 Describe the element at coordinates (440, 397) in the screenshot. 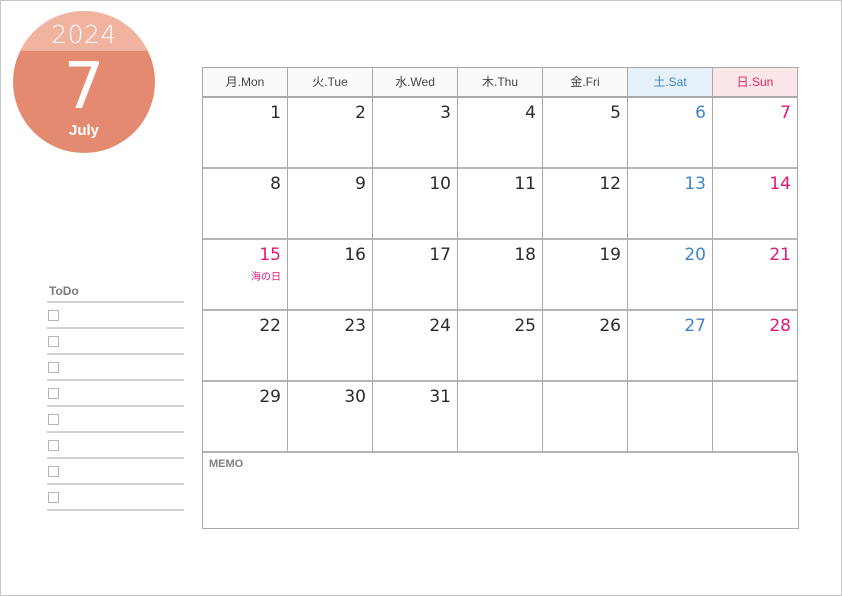

I see `day-number: 31` at that location.